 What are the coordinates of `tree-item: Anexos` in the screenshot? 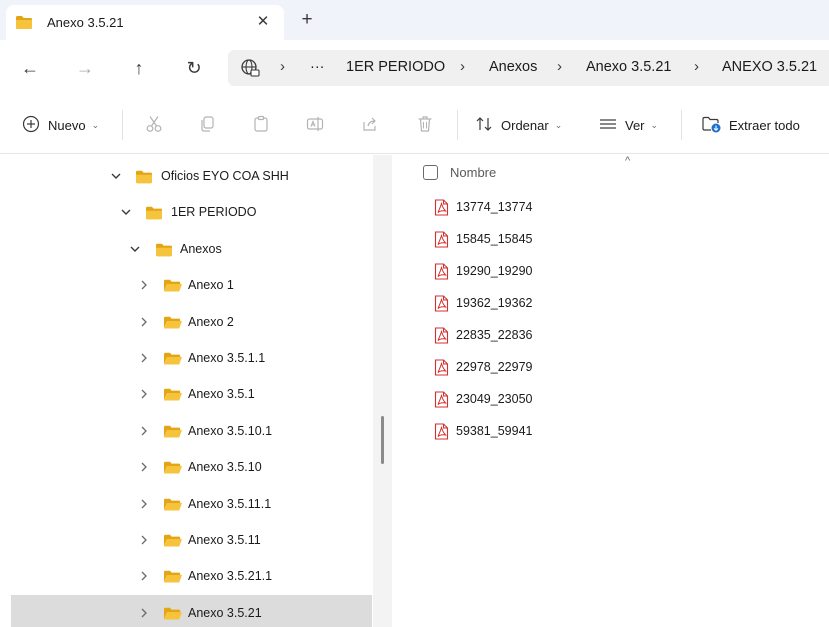 It's located at (191, 249).